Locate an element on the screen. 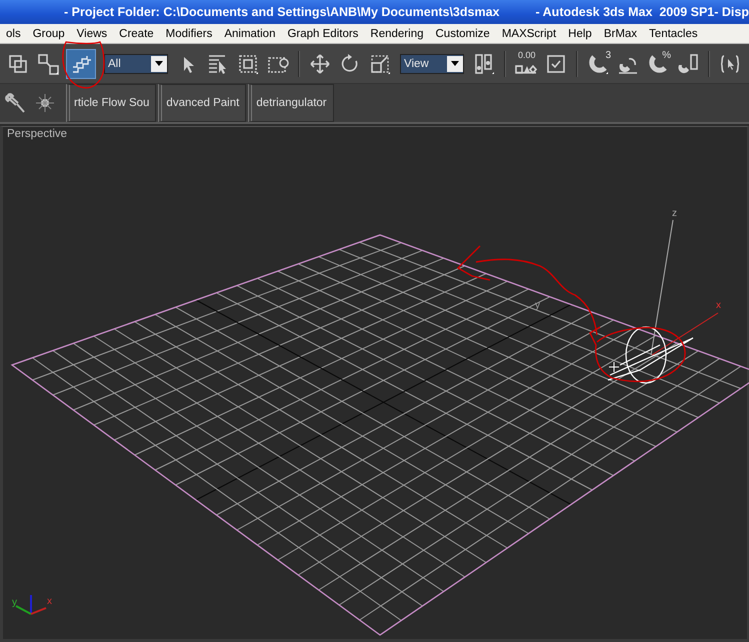 The image size is (749, 642). menu-item: Animation is located at coordinates (250, 34).